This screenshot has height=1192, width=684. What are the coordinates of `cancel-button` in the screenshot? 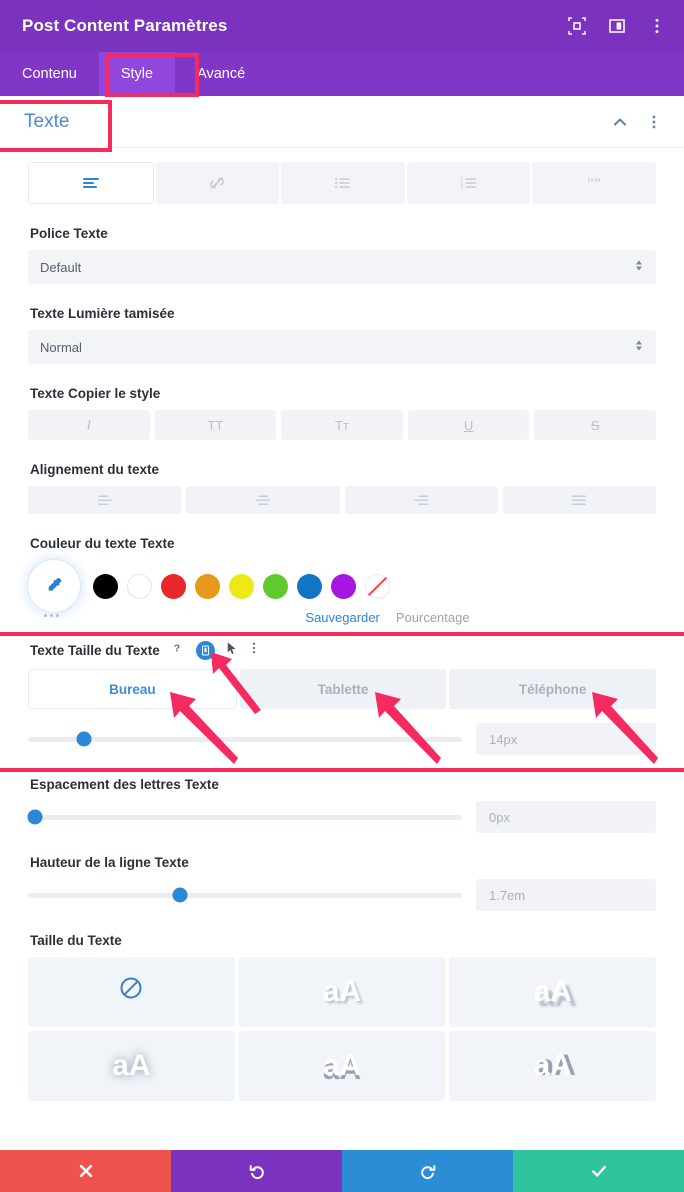 It's located at (85, 1171).